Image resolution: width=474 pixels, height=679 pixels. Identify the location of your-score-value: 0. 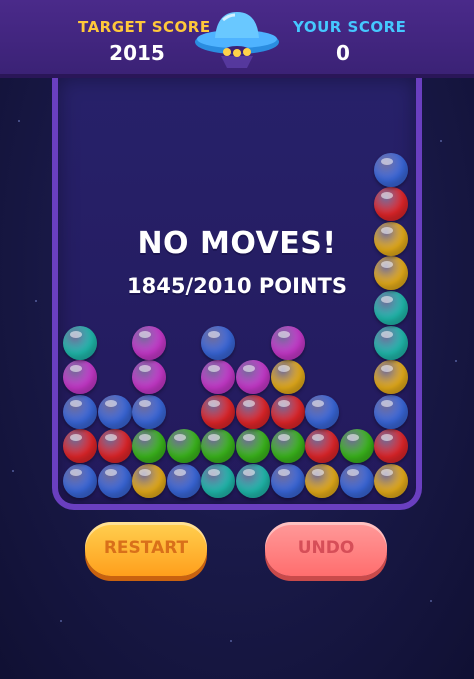
(343, 53).